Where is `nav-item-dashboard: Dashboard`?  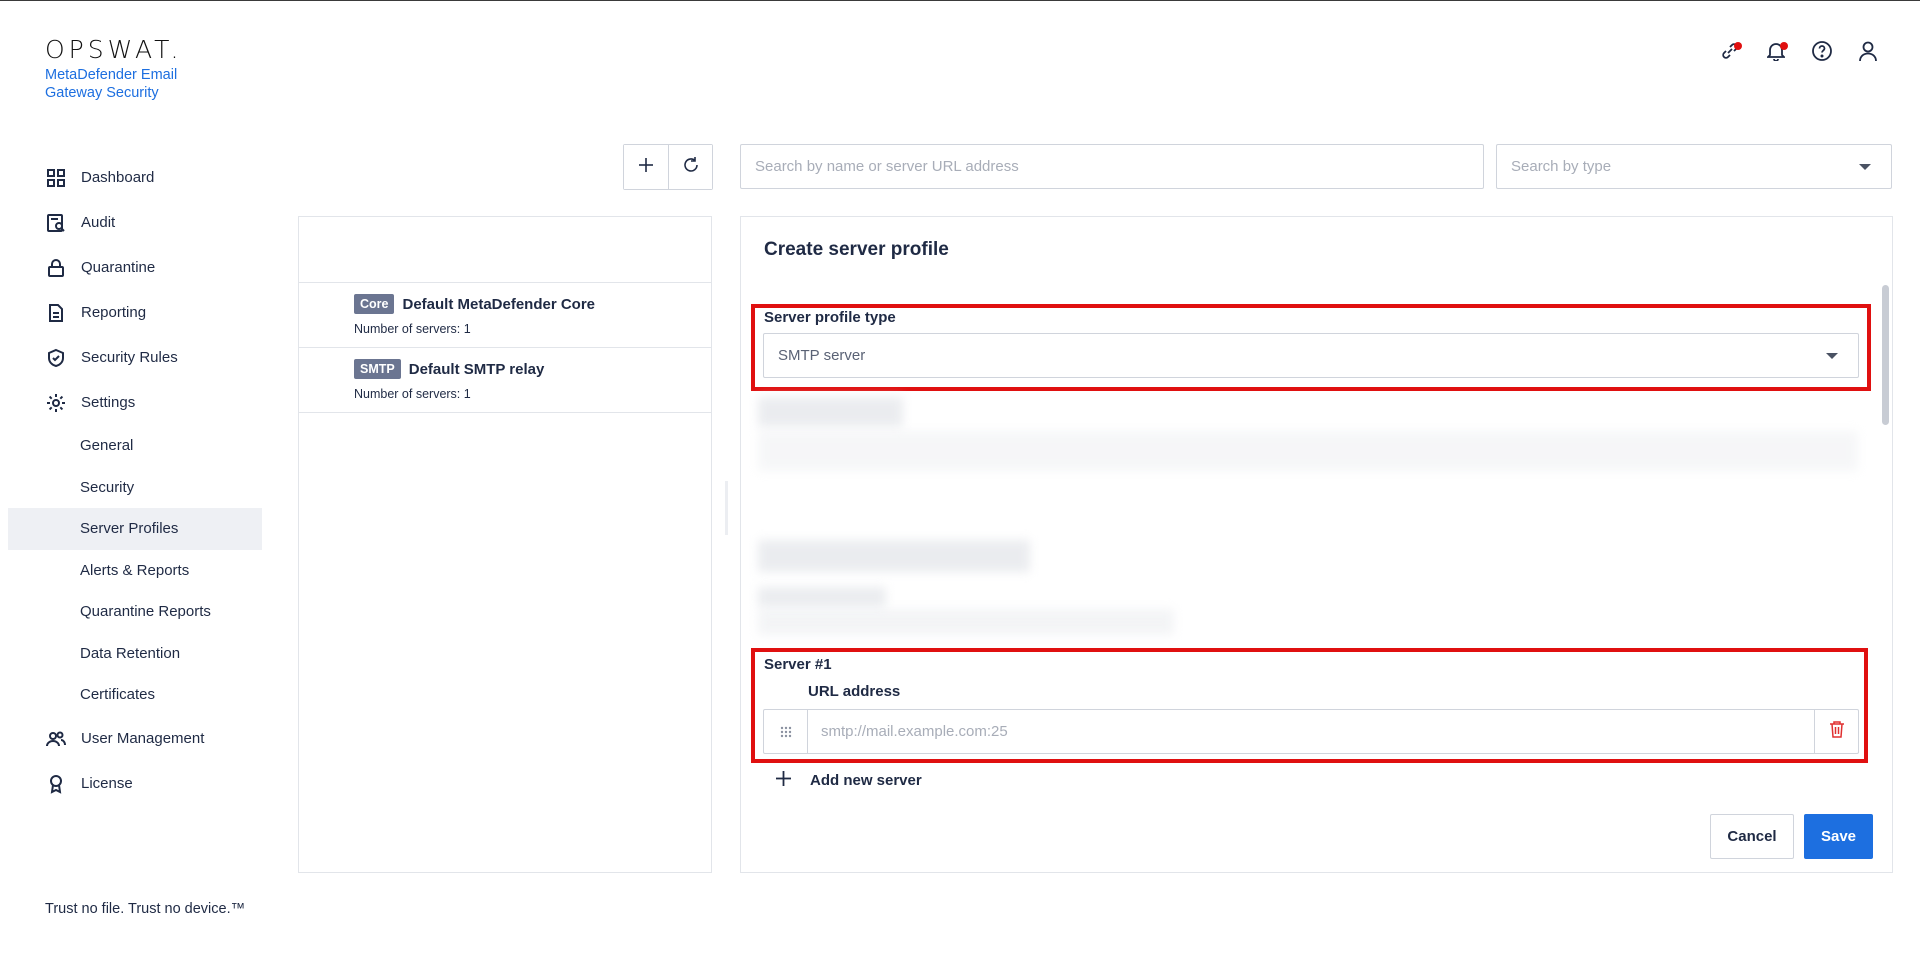
nav-item-dashboard: Dashboard is located at coordinates (135, 177).